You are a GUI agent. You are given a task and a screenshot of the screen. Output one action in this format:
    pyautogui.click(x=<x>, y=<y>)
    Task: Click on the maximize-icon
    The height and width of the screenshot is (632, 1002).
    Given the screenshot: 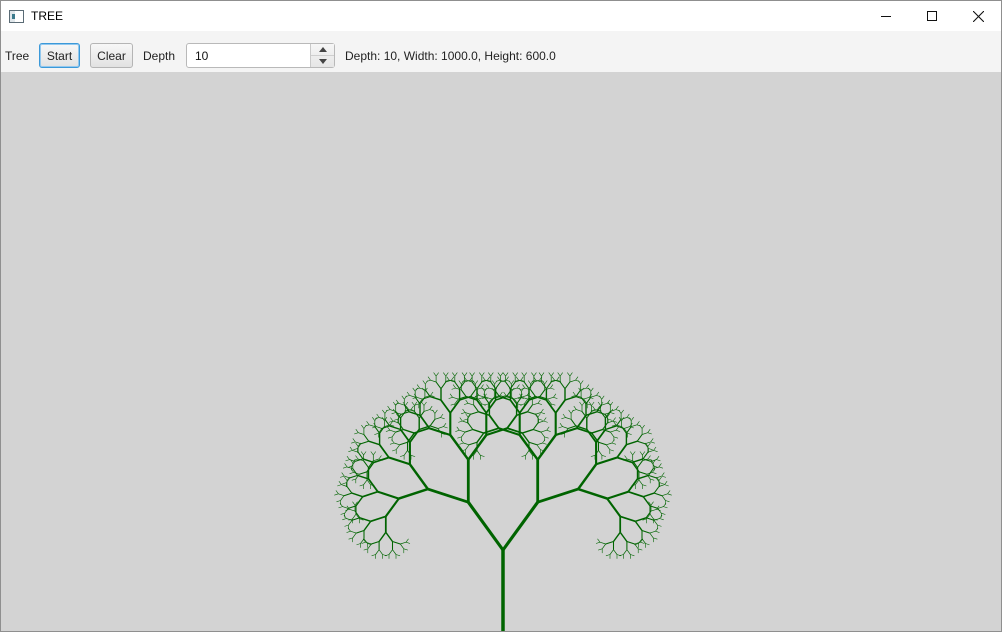 What is the action you would take?
    pyautogui.click(x=932, y=16)
    